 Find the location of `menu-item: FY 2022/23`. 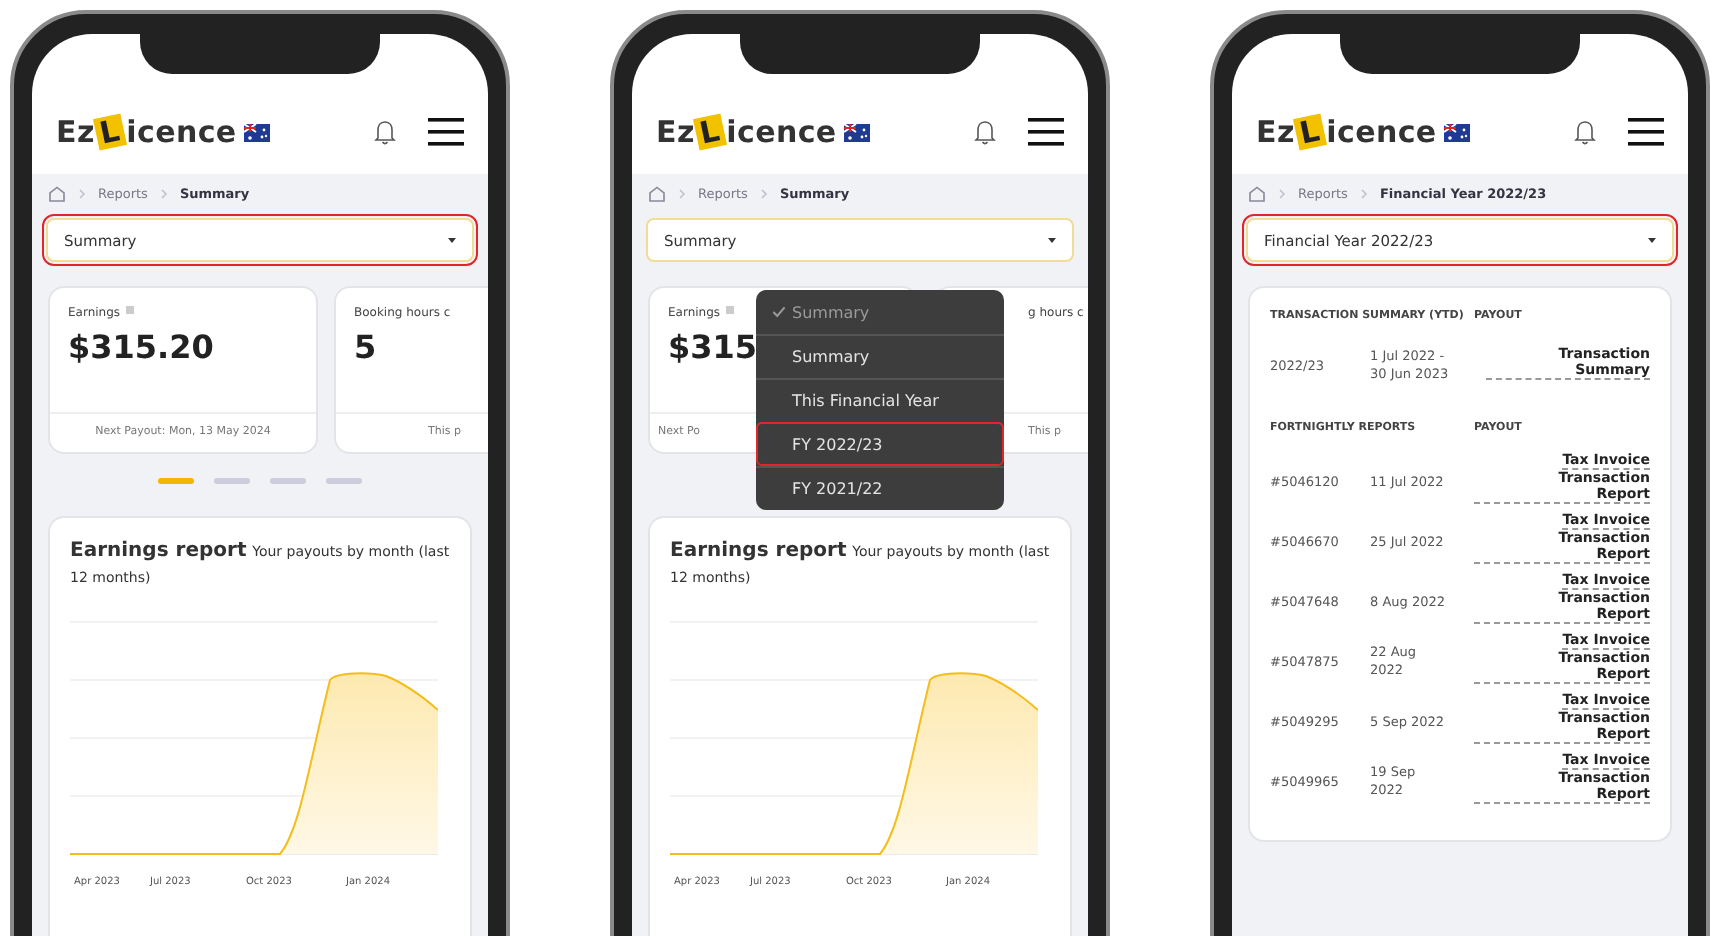

menu-item: FY 2022/23 is located at coordinates (880, 444).